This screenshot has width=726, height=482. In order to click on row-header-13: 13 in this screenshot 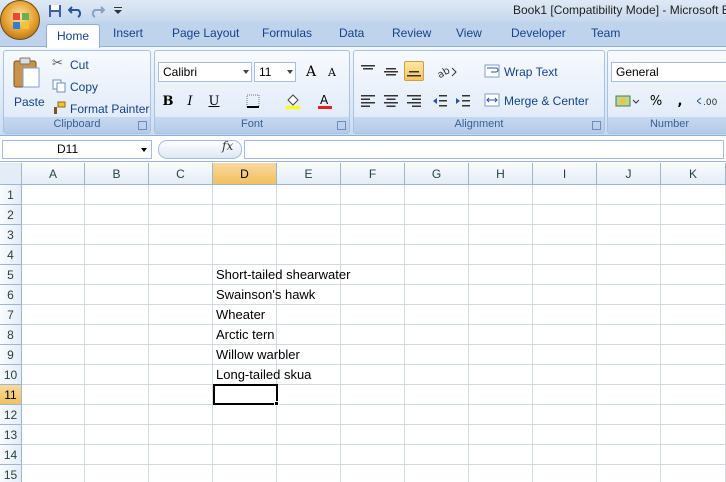, I will do `click(11, 435)`.